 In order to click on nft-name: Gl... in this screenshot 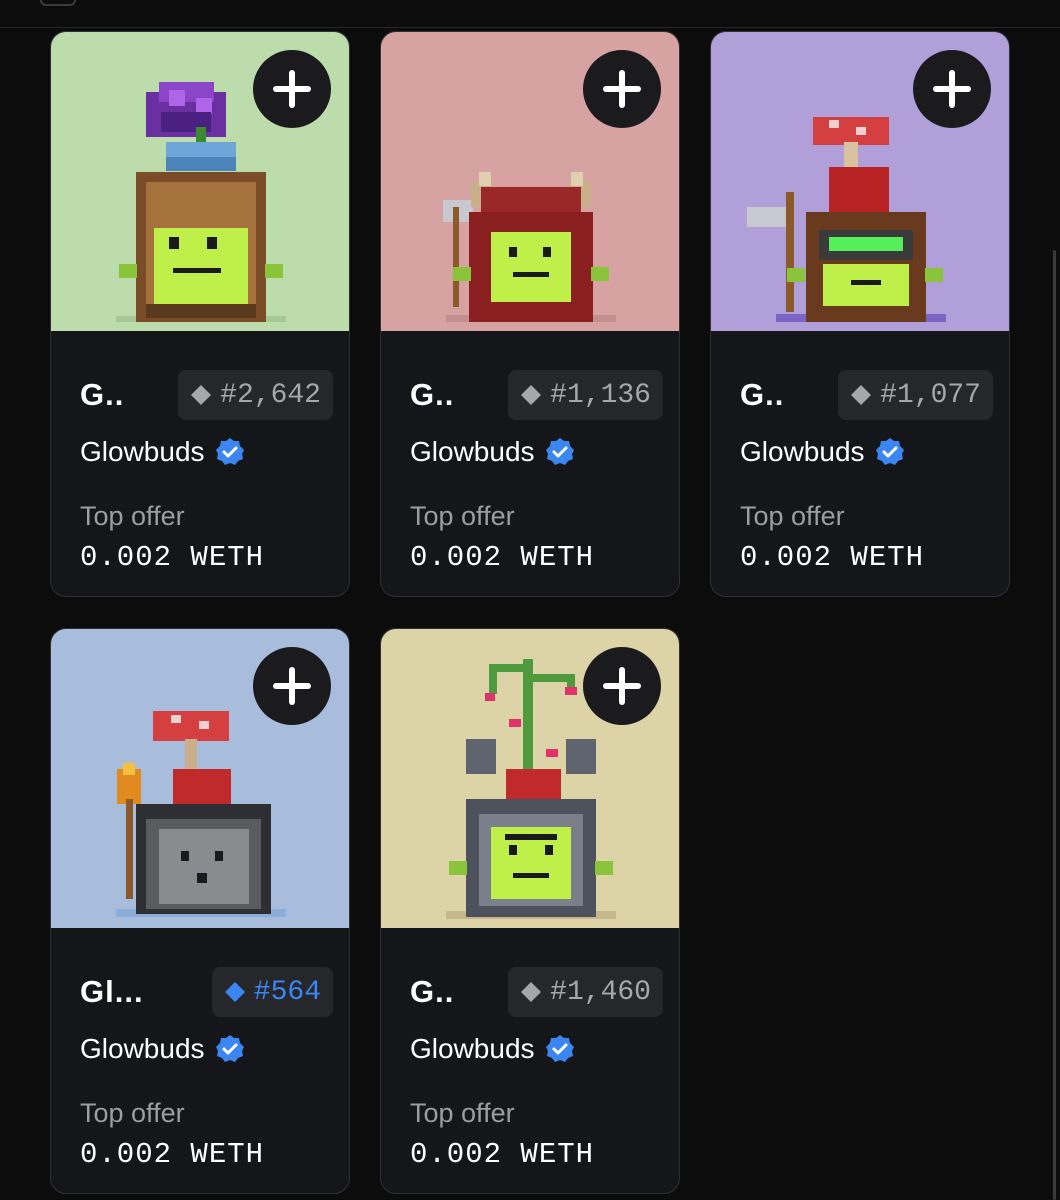, I will do `click(112, 992)`.